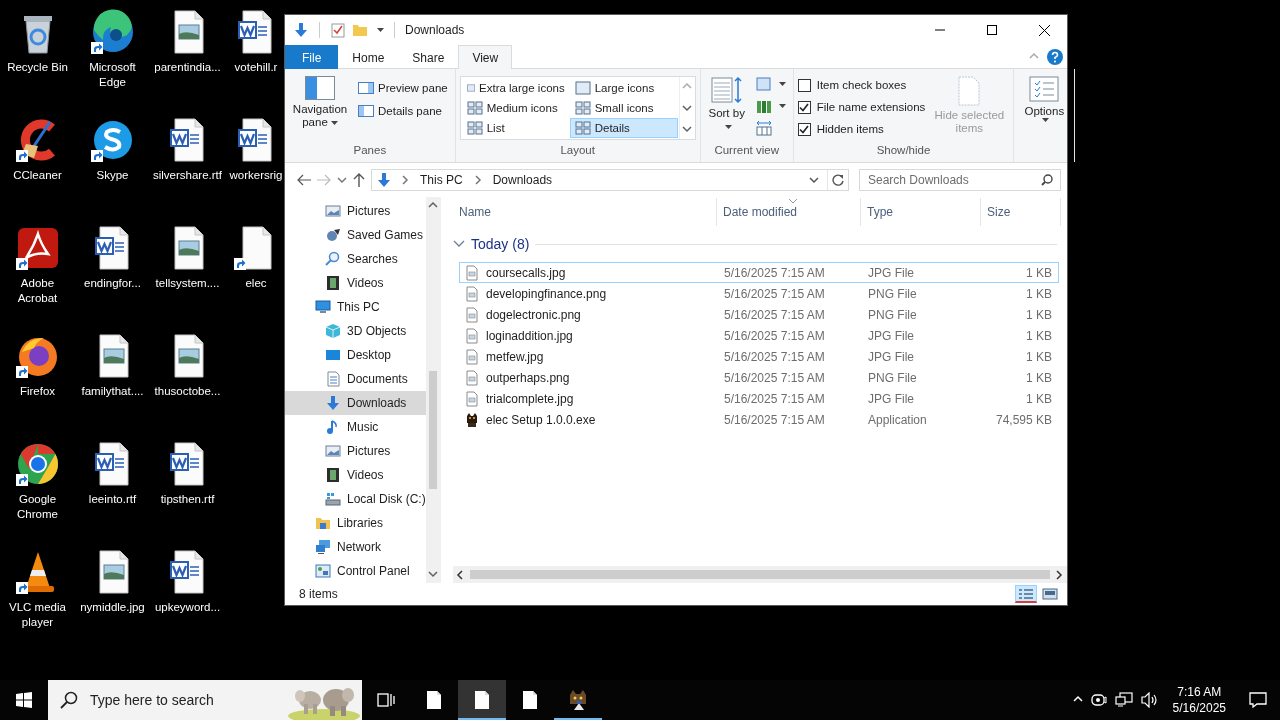 This screenshot has width=1280, height=720. Describe the element at coordinates (333, 451) in the screenshot. I see `picture-folder-icon` at that location.